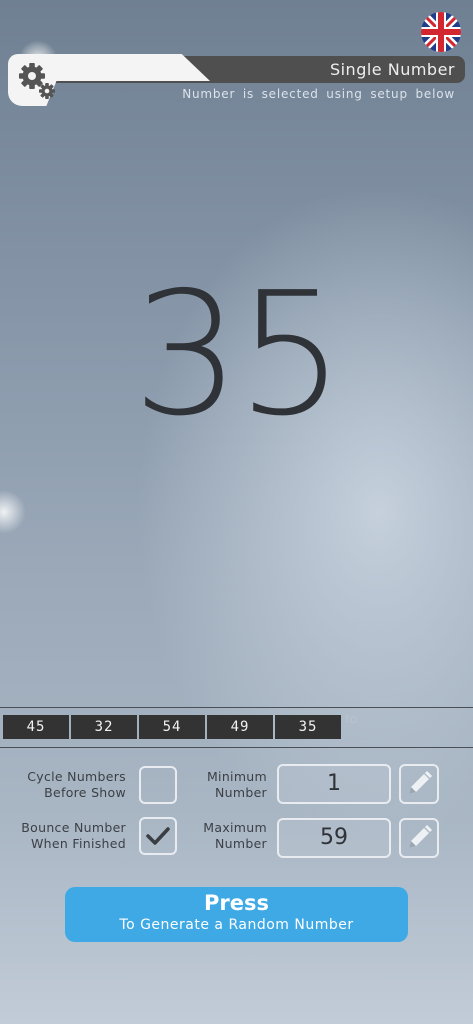 Image resolution: width=473 pixels, height=1024 pixels. What do you see at coordinates (73, 827) in the screenshot?
I see `bounce-label-line1: Bounce Number` at bounding box center [73, 827].